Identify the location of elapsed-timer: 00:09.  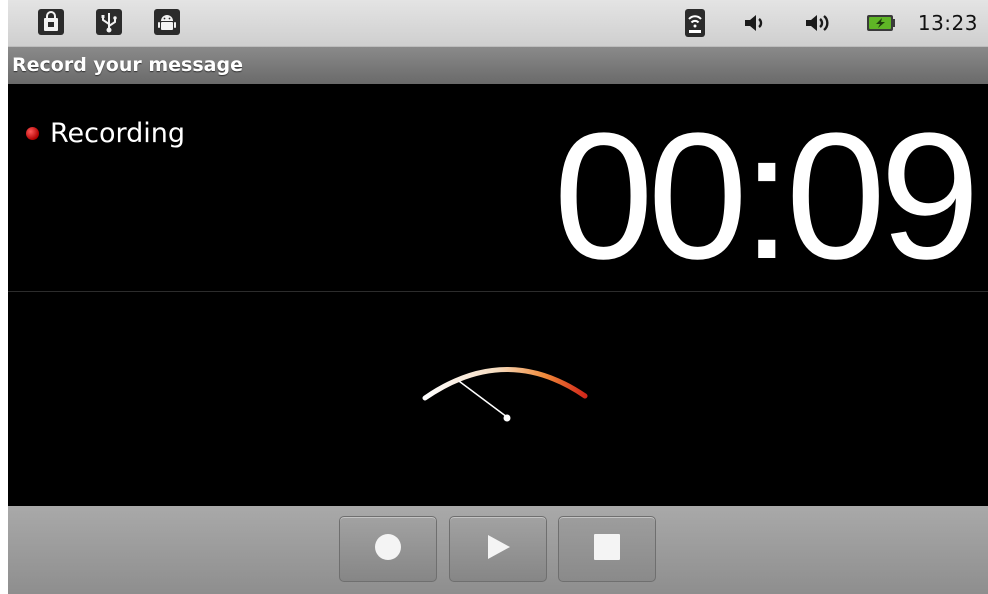
(766, 196).